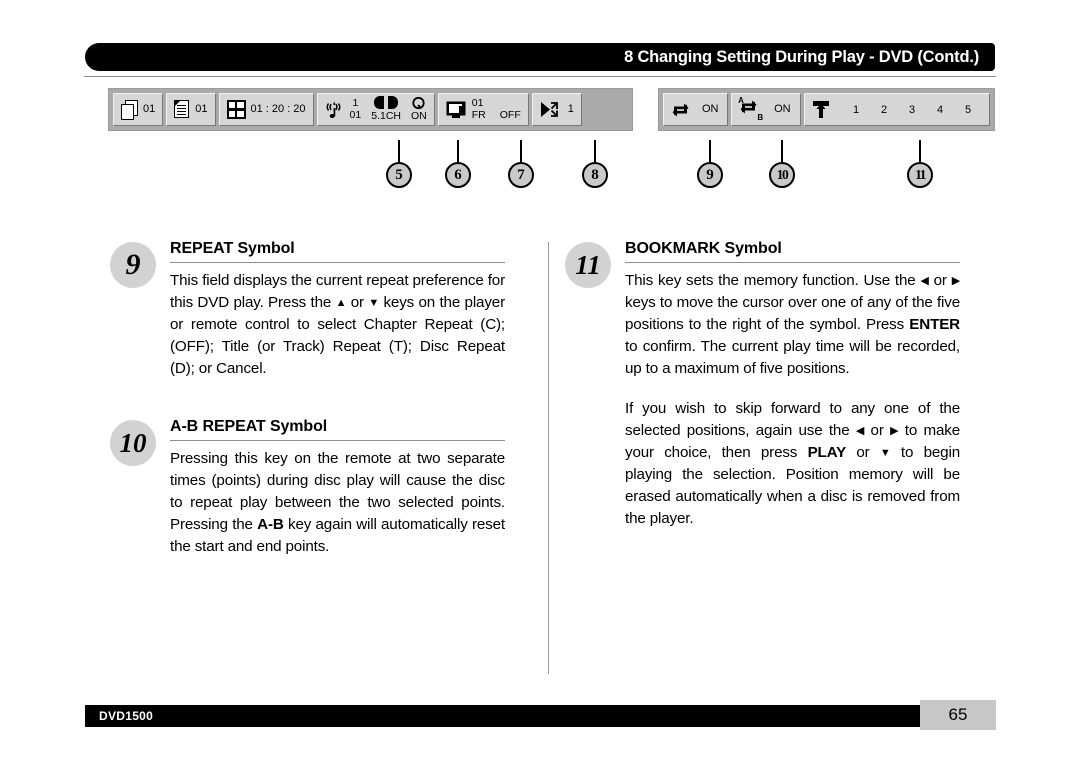 This screenshot has width=1080, height=760. Describe the element at coordinates (924, 281) in the screenshot. I see `arrow-left-icon: ◀` at that location.